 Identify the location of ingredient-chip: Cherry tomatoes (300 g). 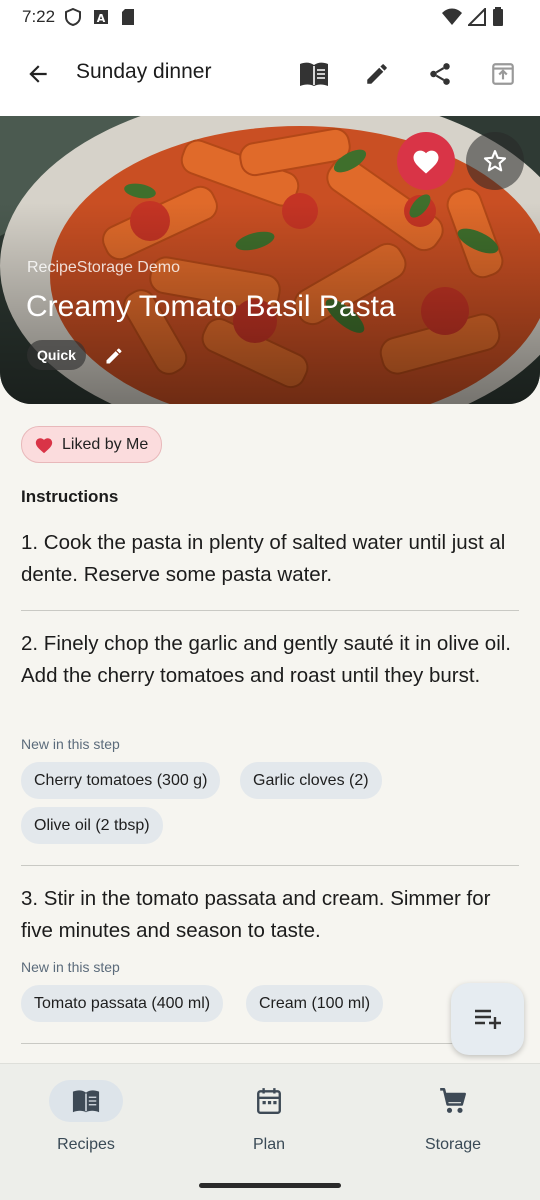
(121, 780).